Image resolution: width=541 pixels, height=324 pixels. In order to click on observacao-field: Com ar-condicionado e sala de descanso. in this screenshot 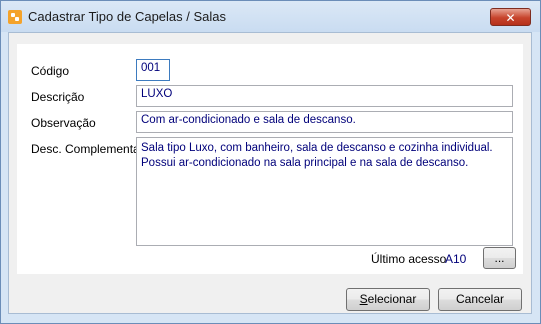, I will do `click(324, 122)`.